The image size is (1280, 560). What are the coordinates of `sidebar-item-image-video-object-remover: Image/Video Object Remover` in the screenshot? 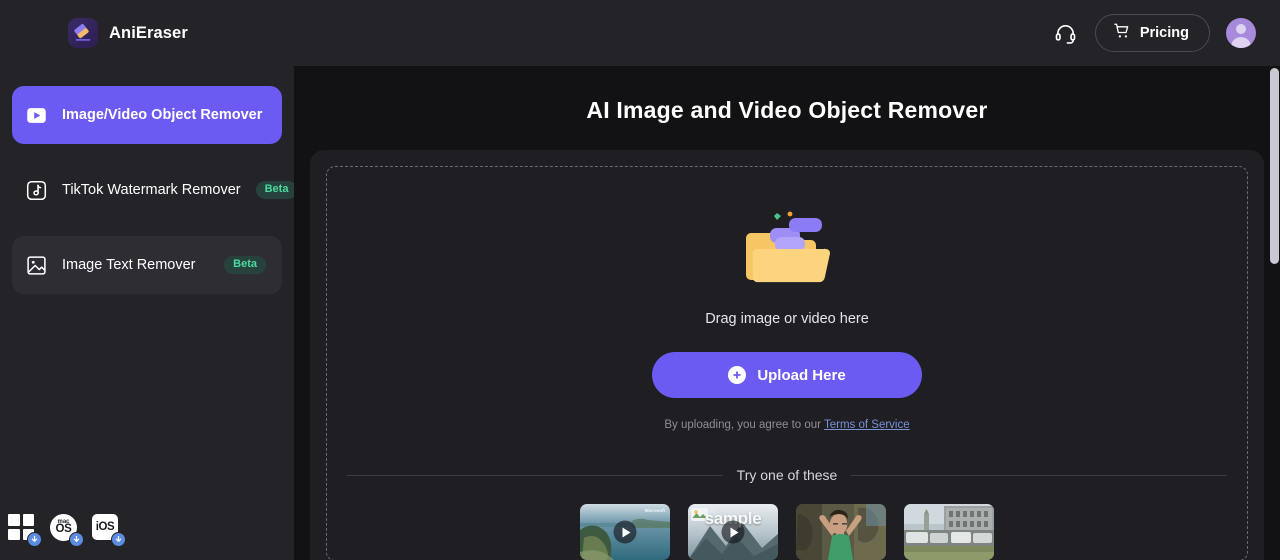 It's located at (147, 115).